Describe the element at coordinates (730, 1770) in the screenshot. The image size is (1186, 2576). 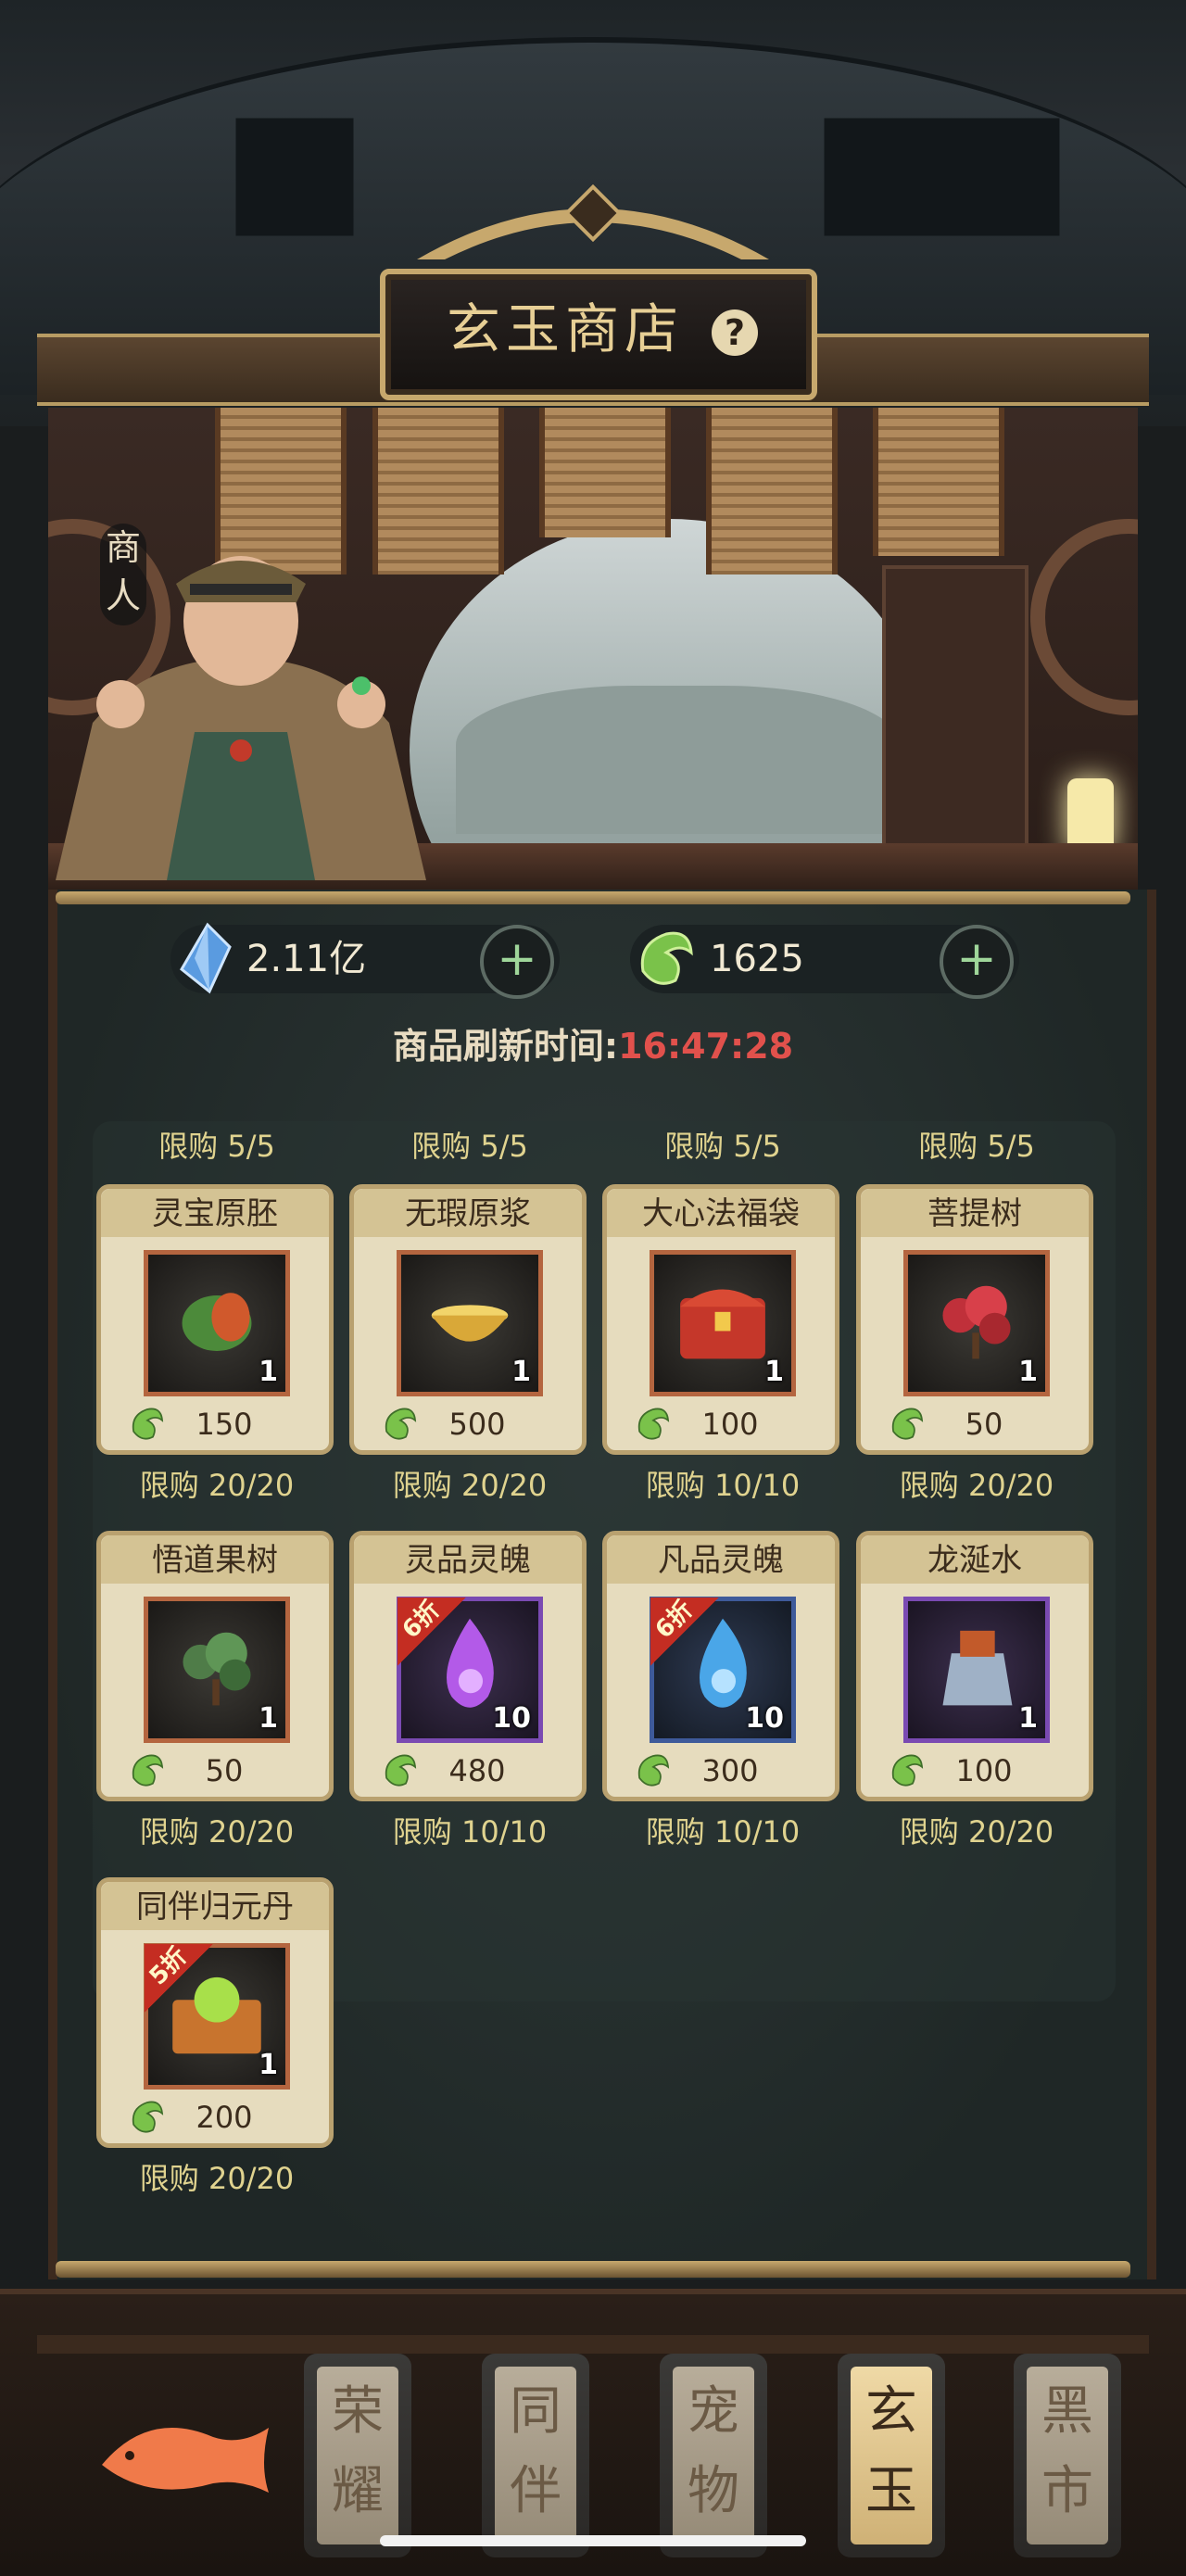
I see `item-price: 300` at that location.